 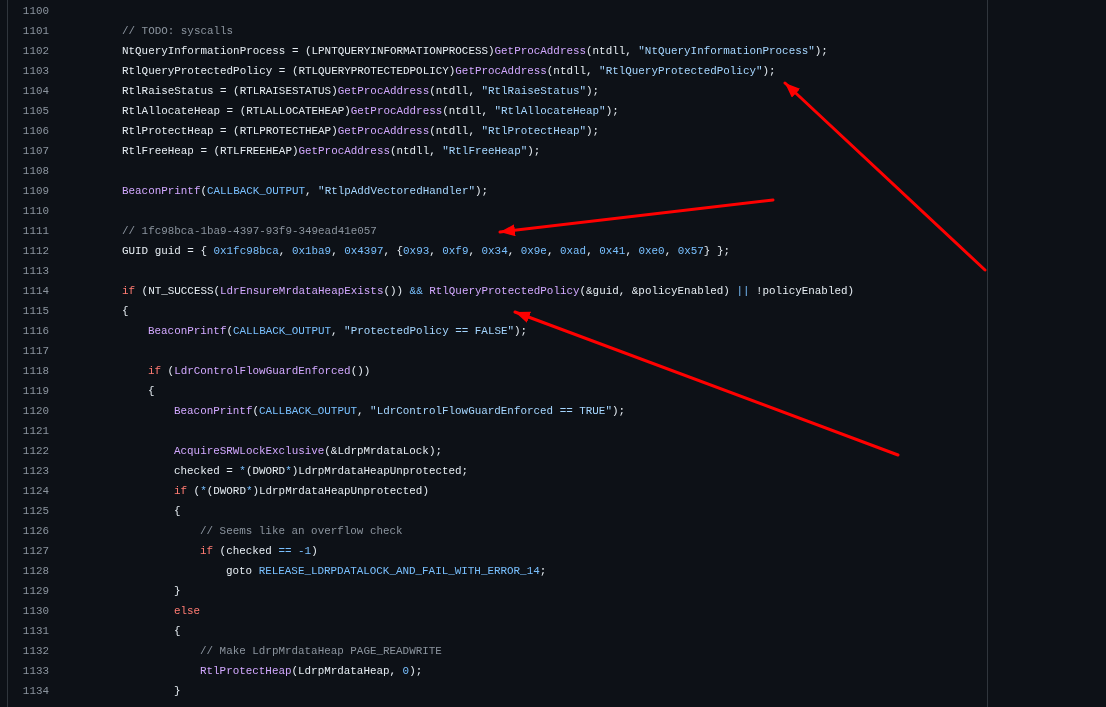 What do you see at coordinates (187, 611) in the screenshot?
I see `code-line: else` at bounding box center [187, 611].